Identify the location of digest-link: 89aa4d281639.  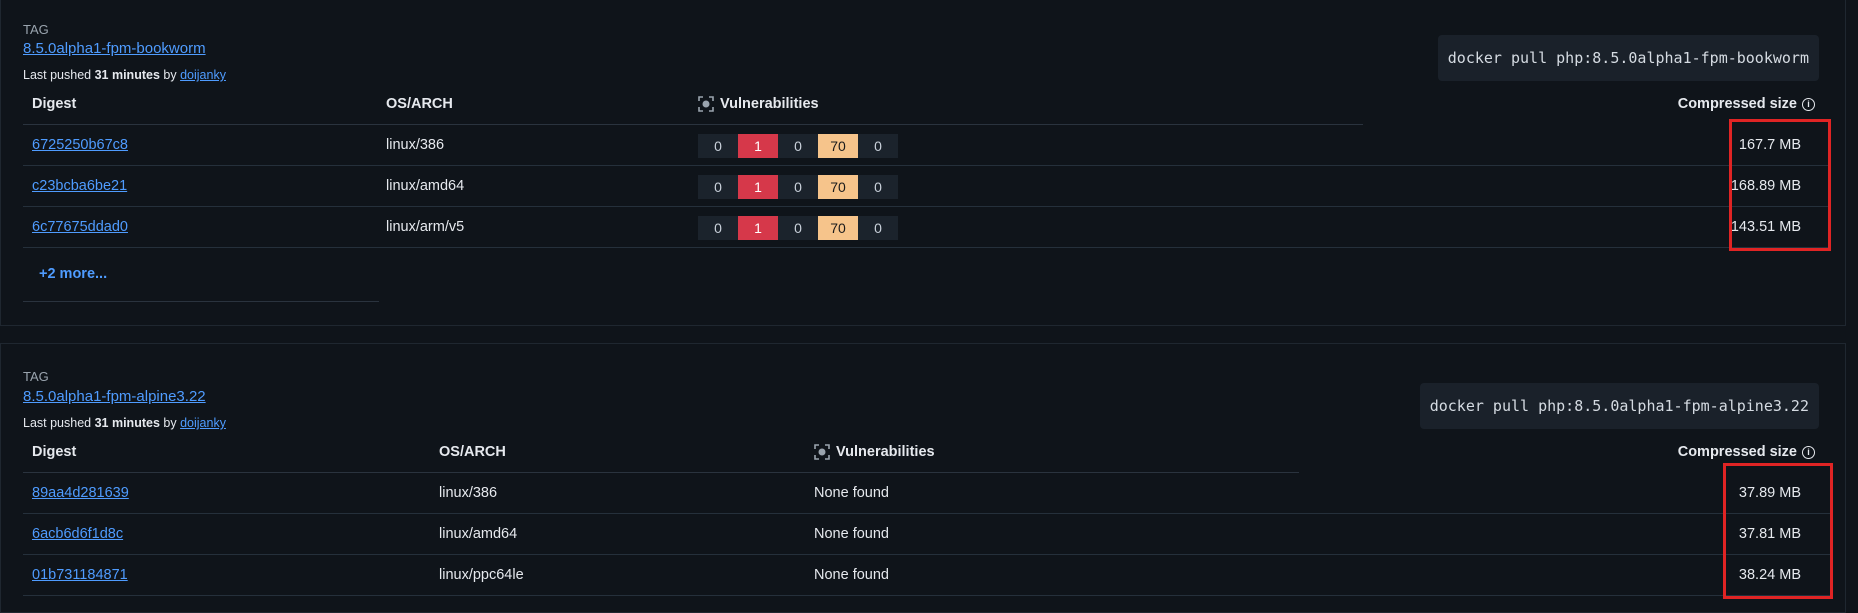
(80, 493).